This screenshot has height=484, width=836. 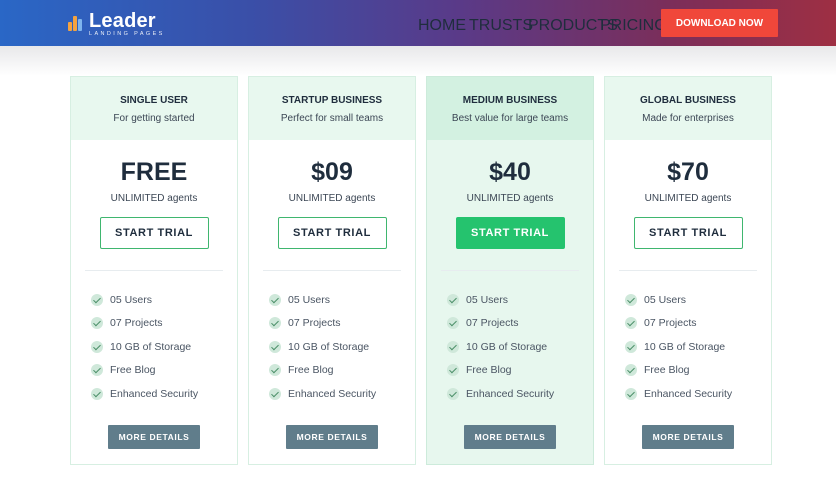 I want to click on plan-name: SINGLE USER, so click(x=154, y=100).